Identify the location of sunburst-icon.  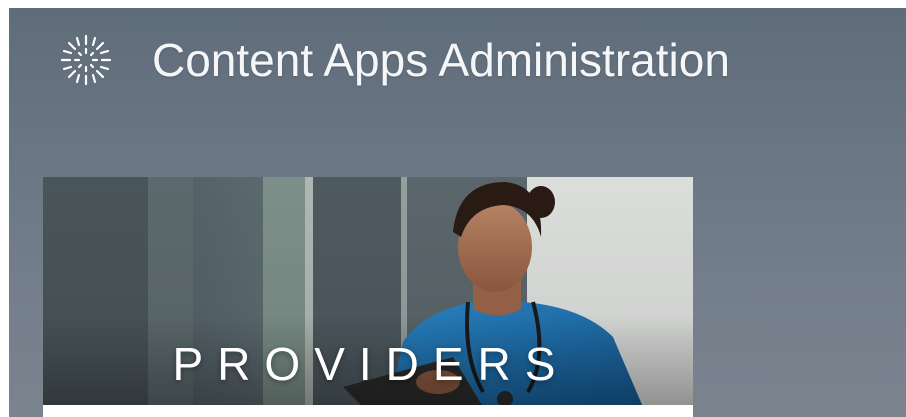
(86, 60).